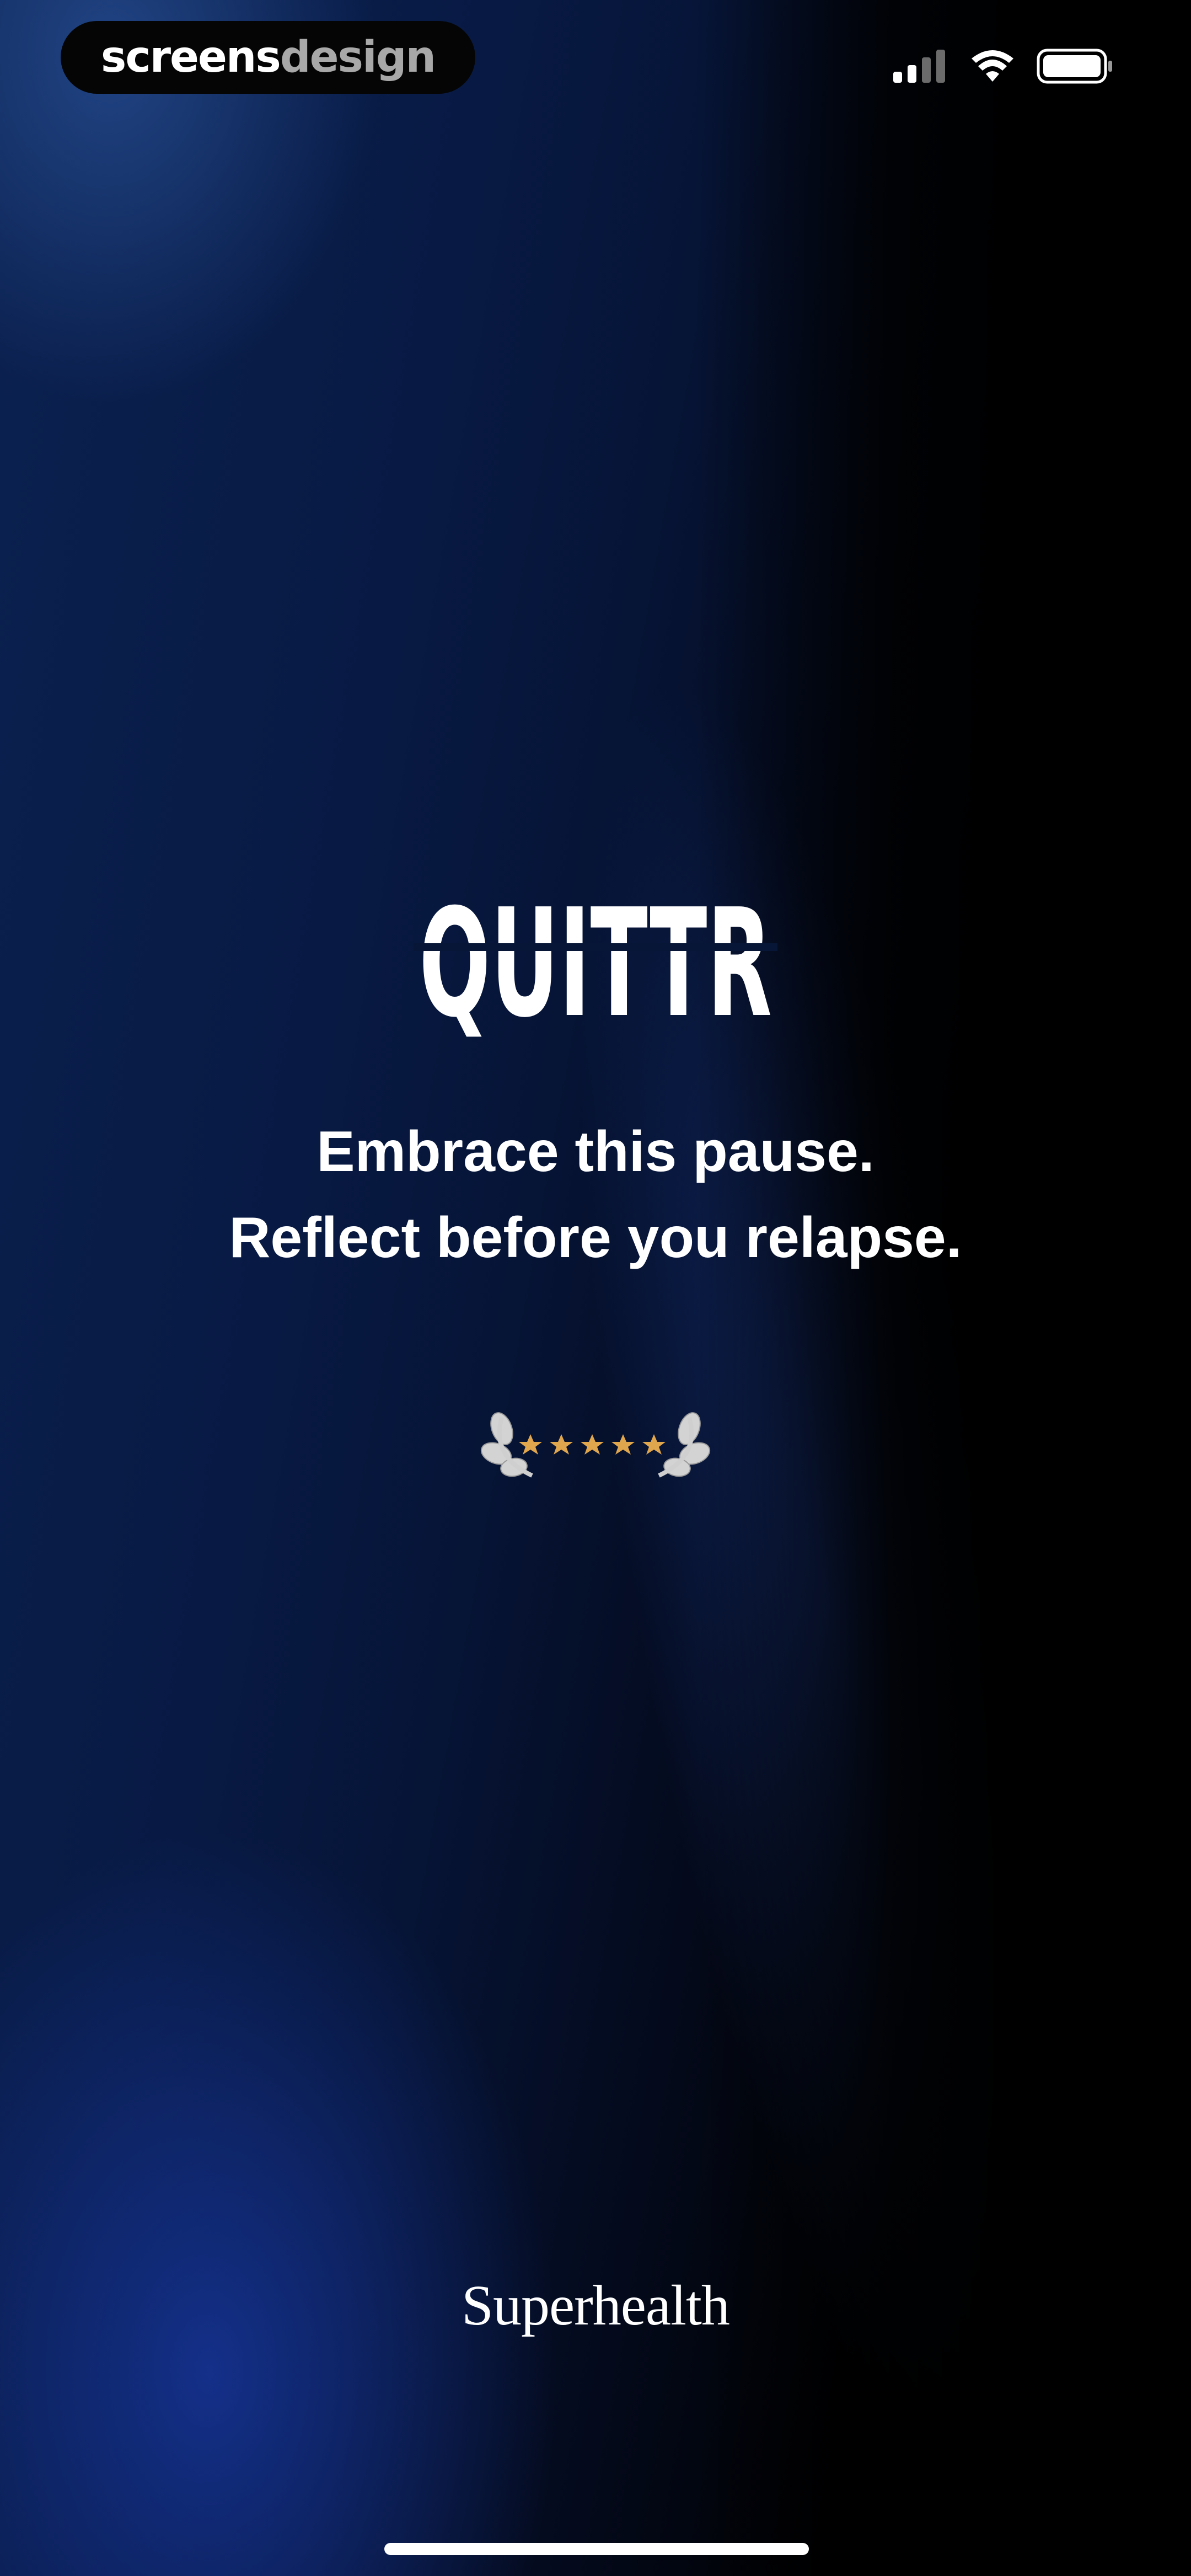  Describe the element at coordinates (993, 66) in the screenshot. I see `wifi-icon` at that location.